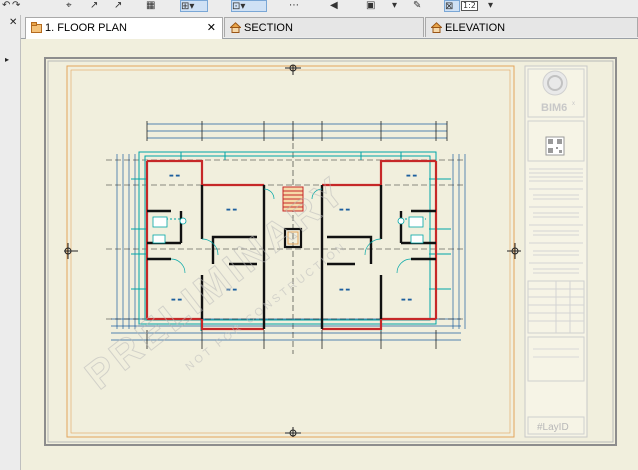 The height and width of the screenshot is (470, 638). I want to click on layers-icon: ▣, so click(370, 6).